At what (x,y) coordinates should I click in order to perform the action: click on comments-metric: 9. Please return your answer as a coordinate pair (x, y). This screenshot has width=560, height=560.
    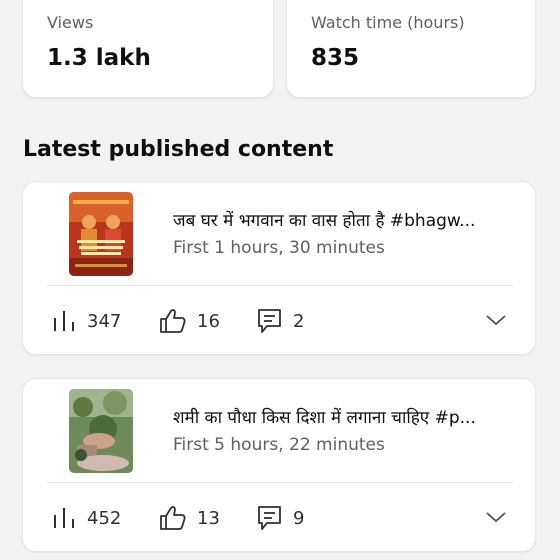
    Looking at the image, I should click on (280, 518).